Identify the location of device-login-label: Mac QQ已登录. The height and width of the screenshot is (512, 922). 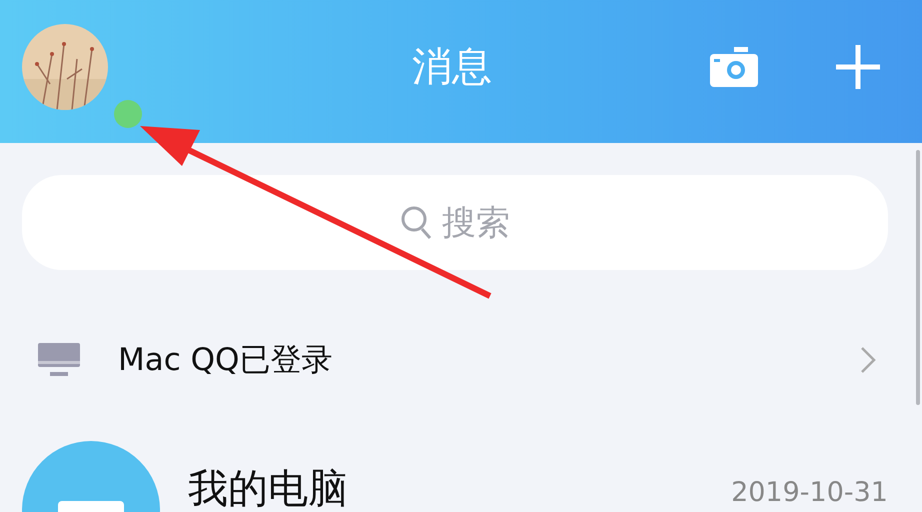
(489, 360).